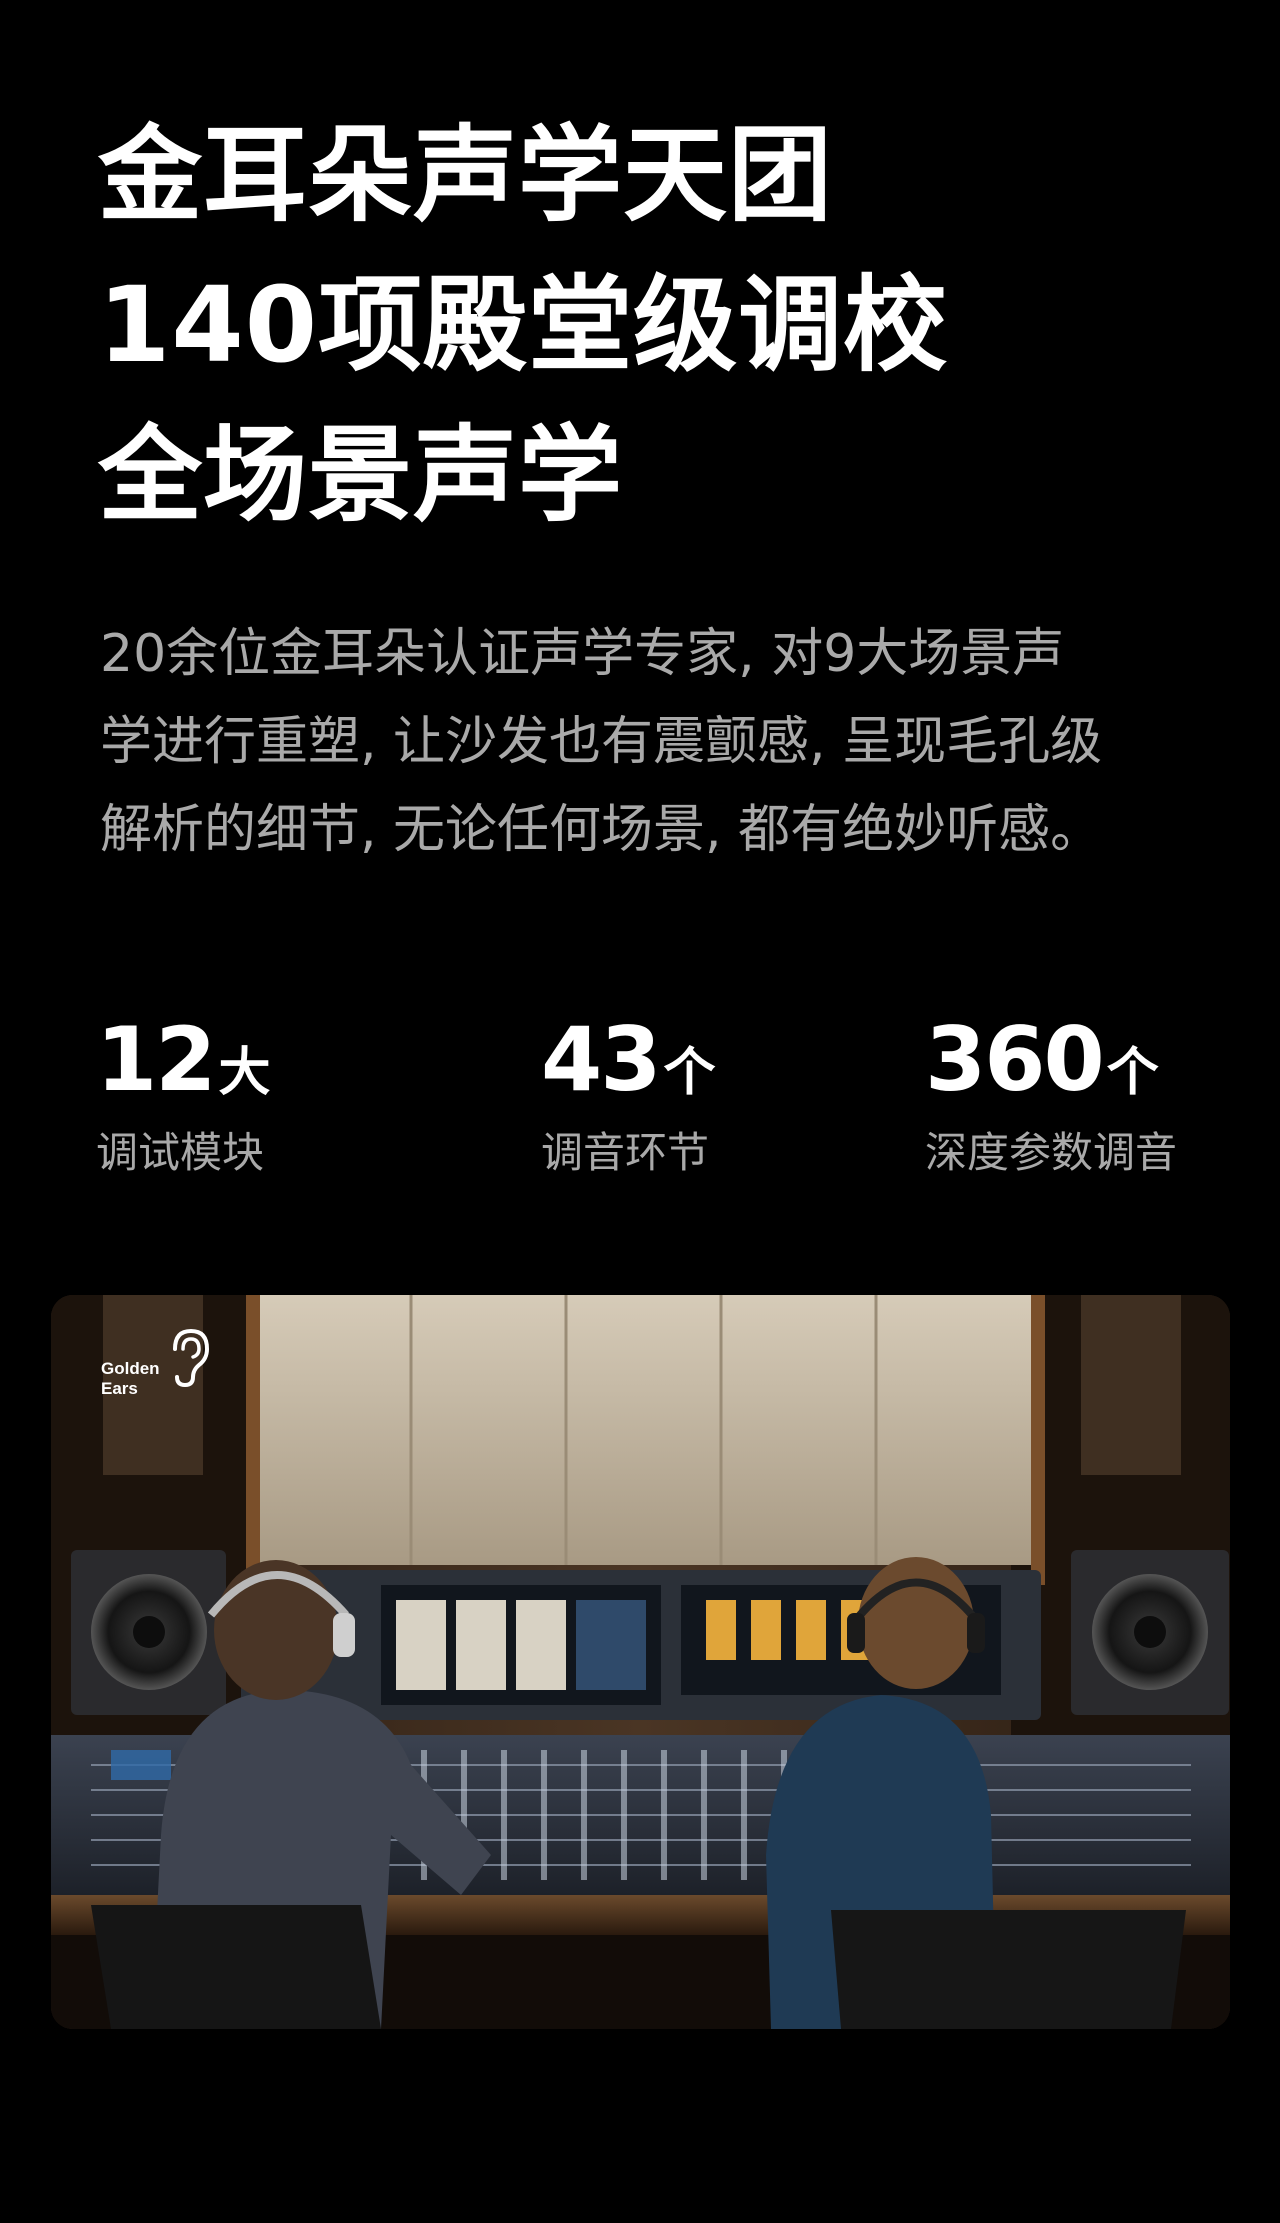  Describe the element at coordinates (191, 1358) in the screenshot. I see `ear-icon` at that location.